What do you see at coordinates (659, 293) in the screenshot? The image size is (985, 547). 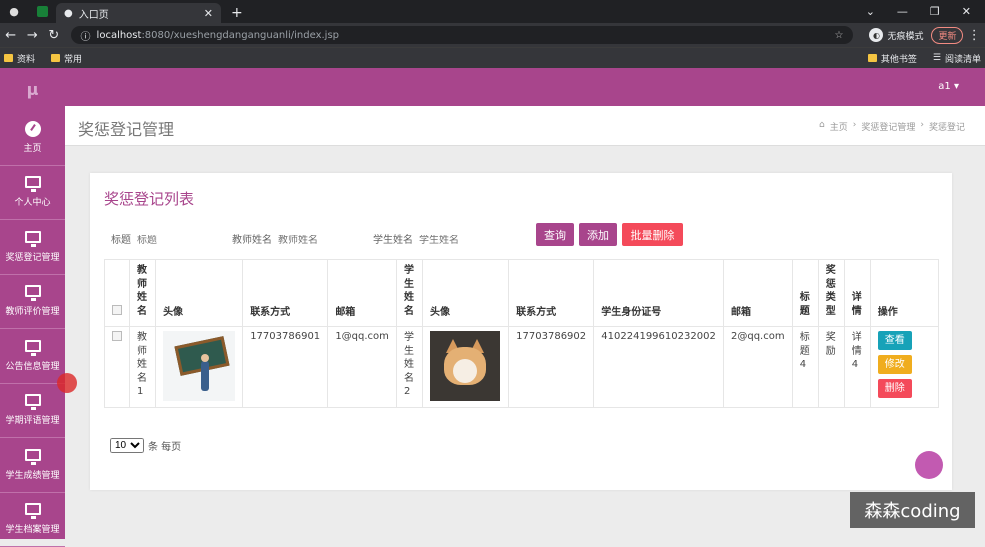 I see `col-header: 学生身份证号` at bounding box center [659, 293].